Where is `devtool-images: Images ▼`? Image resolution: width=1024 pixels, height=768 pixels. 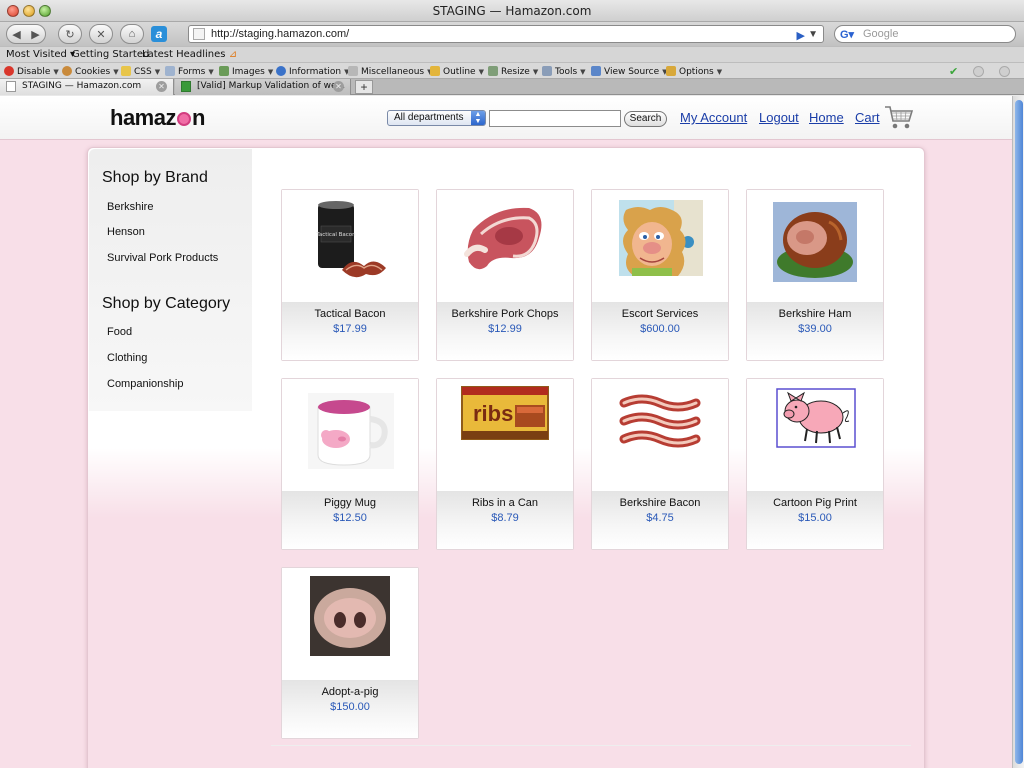 devtool-images: Images ▼ is located at coordinates (246, 71).